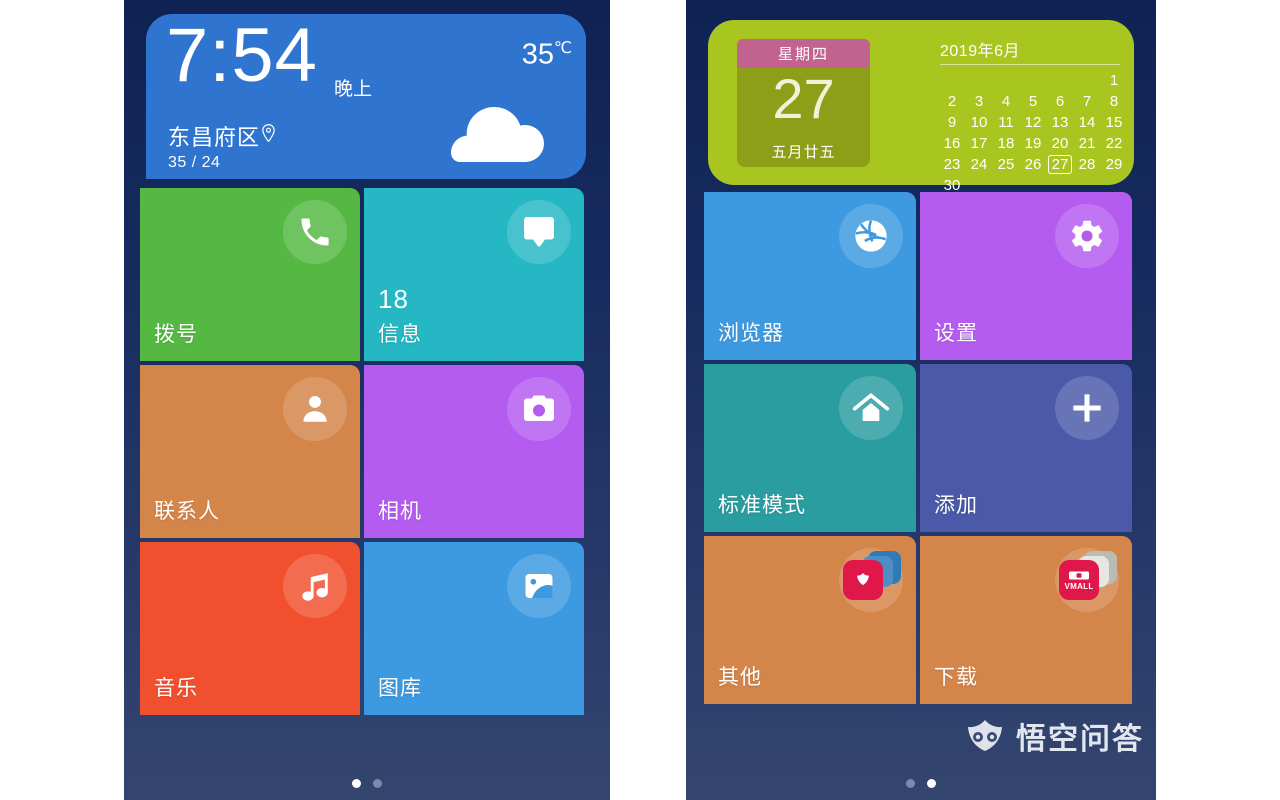  What do you see at coordinates (400, 334) in the screenshot?
I see `tile-label: 信息` at bounding box center [400, 334].